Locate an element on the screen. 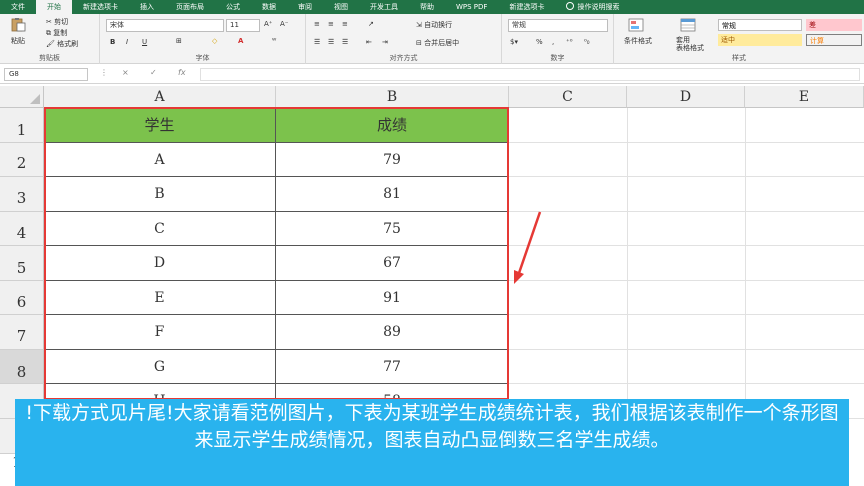  row-header-2: 2 is located at coordinates (22, 160).